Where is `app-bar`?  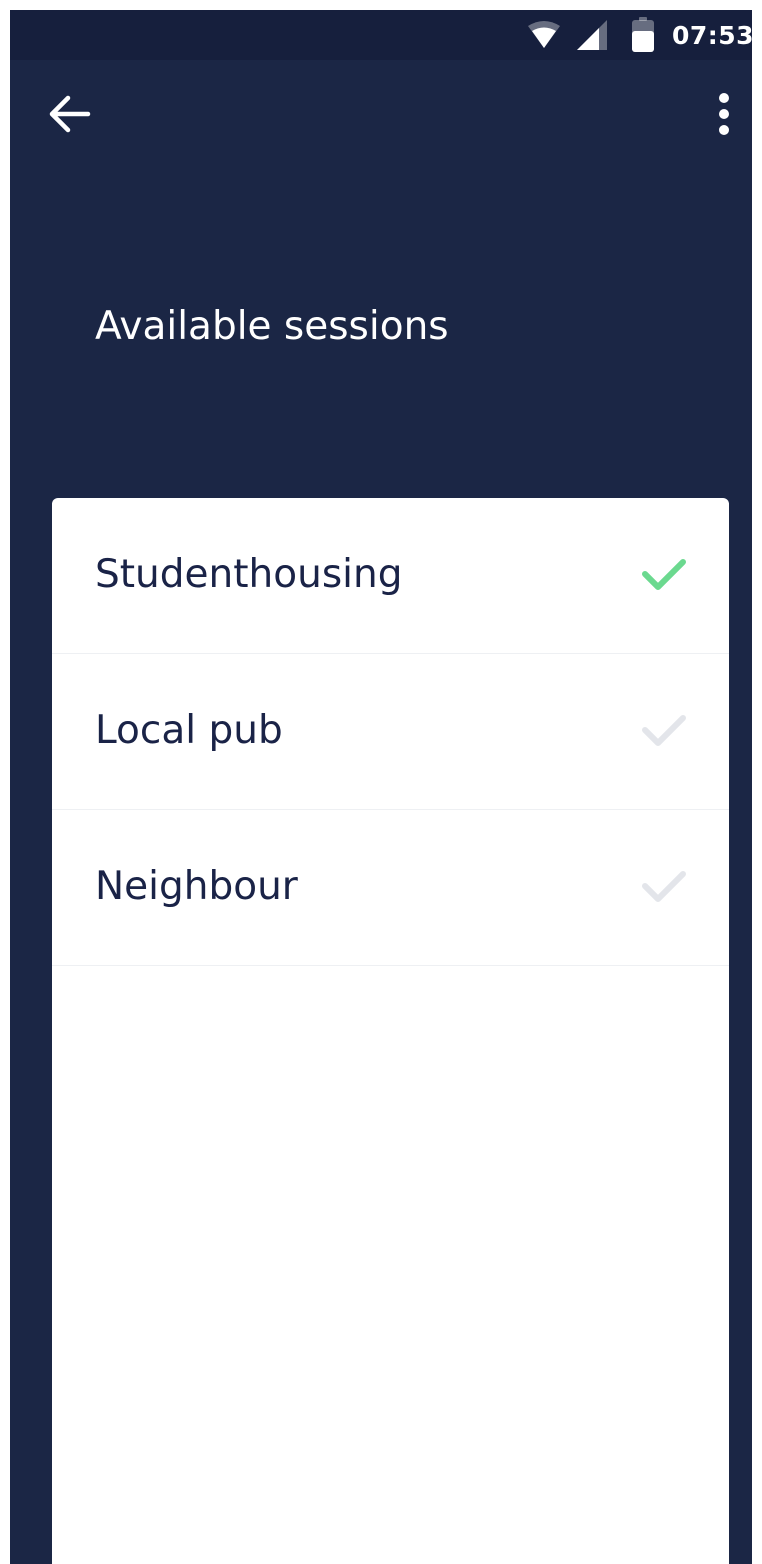 app-bar is located at coordinates (381, 115).